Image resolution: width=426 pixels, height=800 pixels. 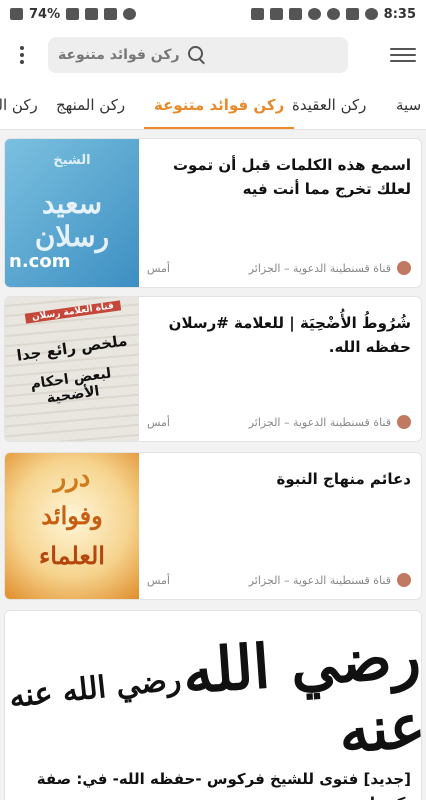 I want to click on search-bar: ركن فوائد متنوعة, so click(x=198, y=55).